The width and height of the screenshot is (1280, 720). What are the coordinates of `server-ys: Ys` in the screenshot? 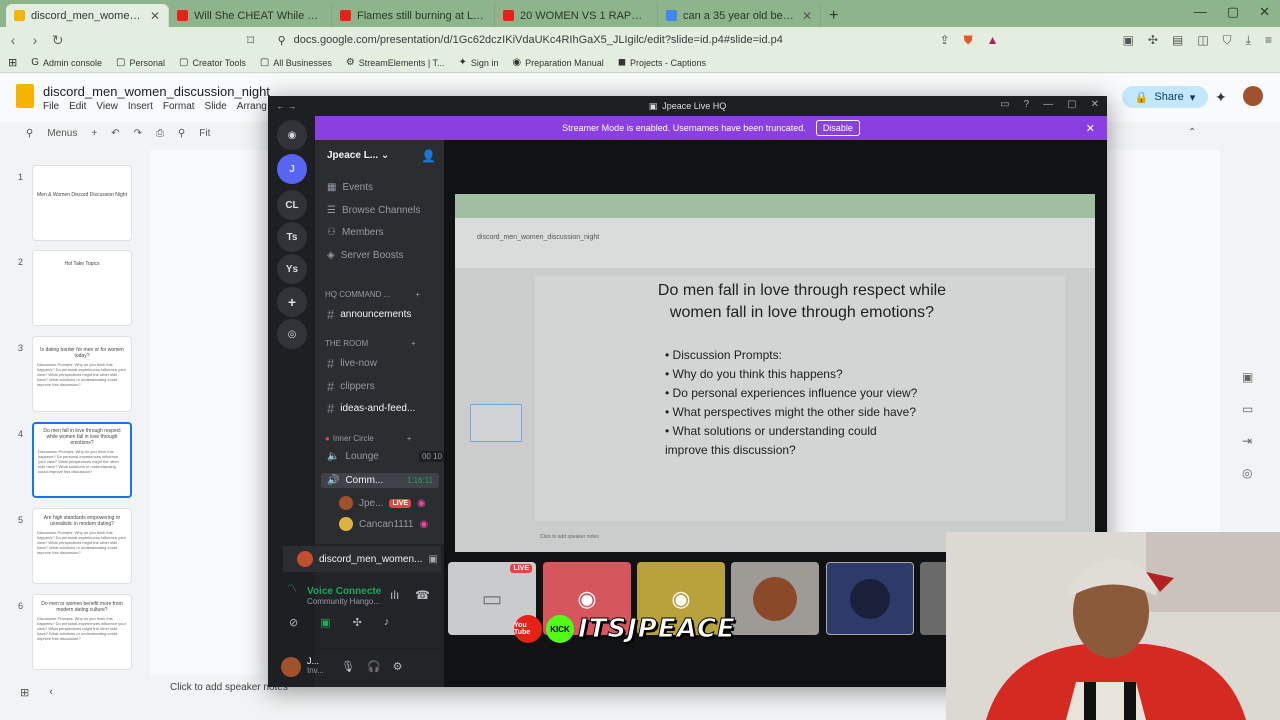 It's located at (292, 269).